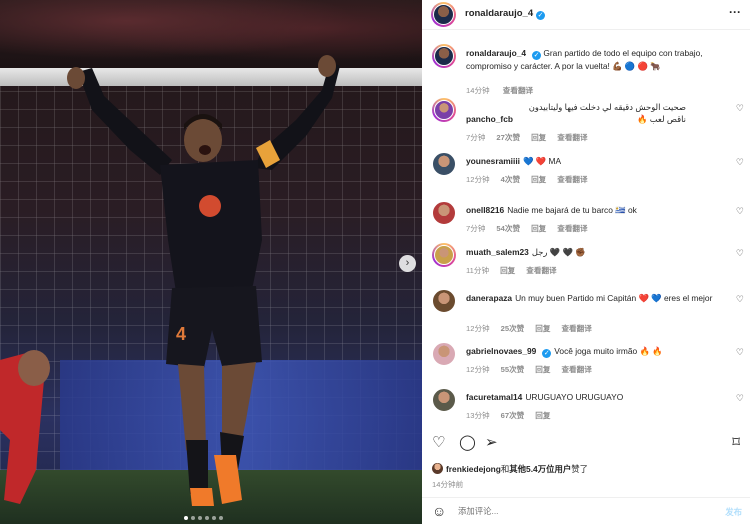 The width and height of the screenshot is (750, 524). What do you see at coordinates (181, 334) in the screenshot?
I see `svg-text: 4` at bounding box center [181, 334].